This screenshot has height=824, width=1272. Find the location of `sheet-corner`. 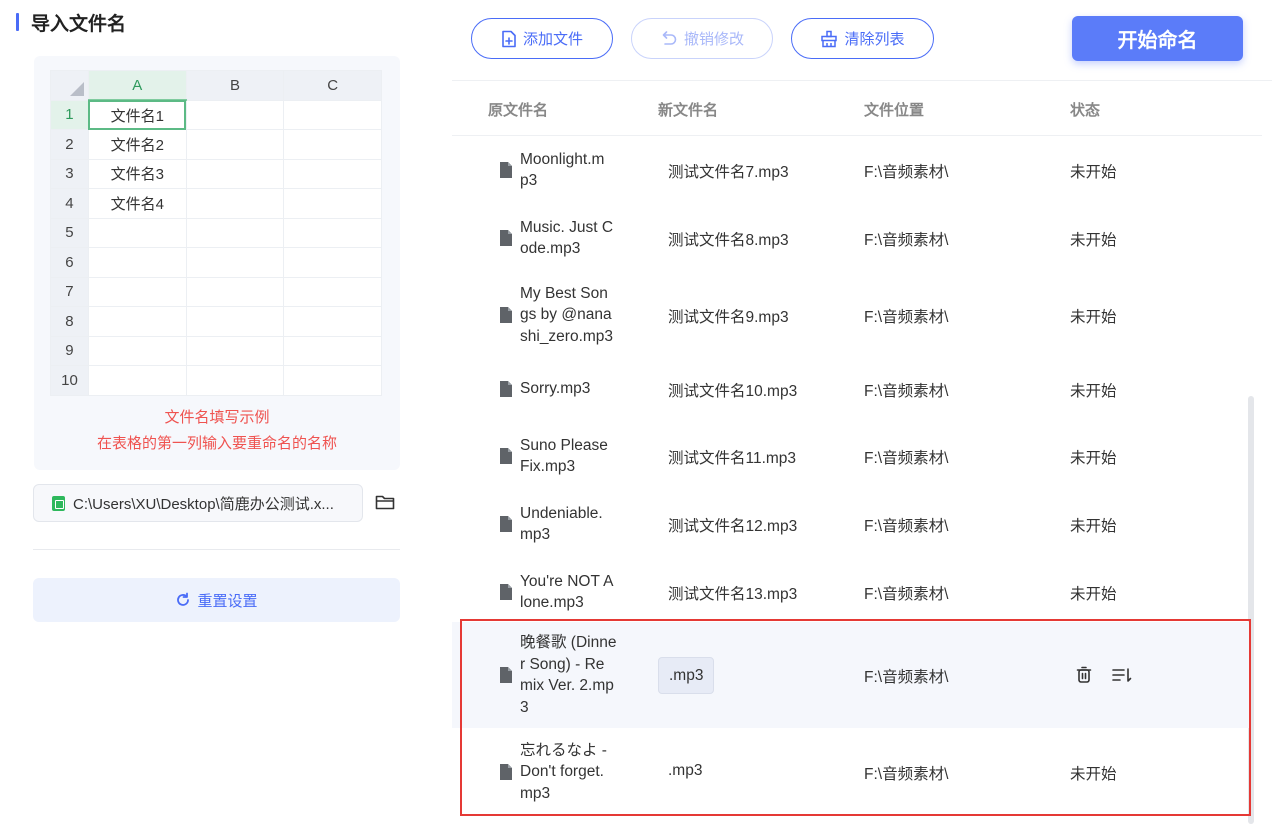

sheet-corner is located at coordinates (69, 85).